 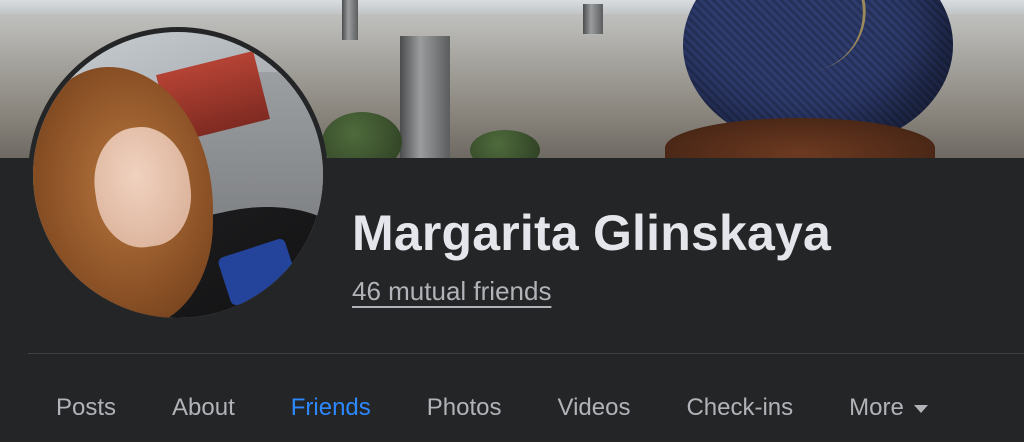 I want to click on tab-label: Posts, so click(x=86, y=407).